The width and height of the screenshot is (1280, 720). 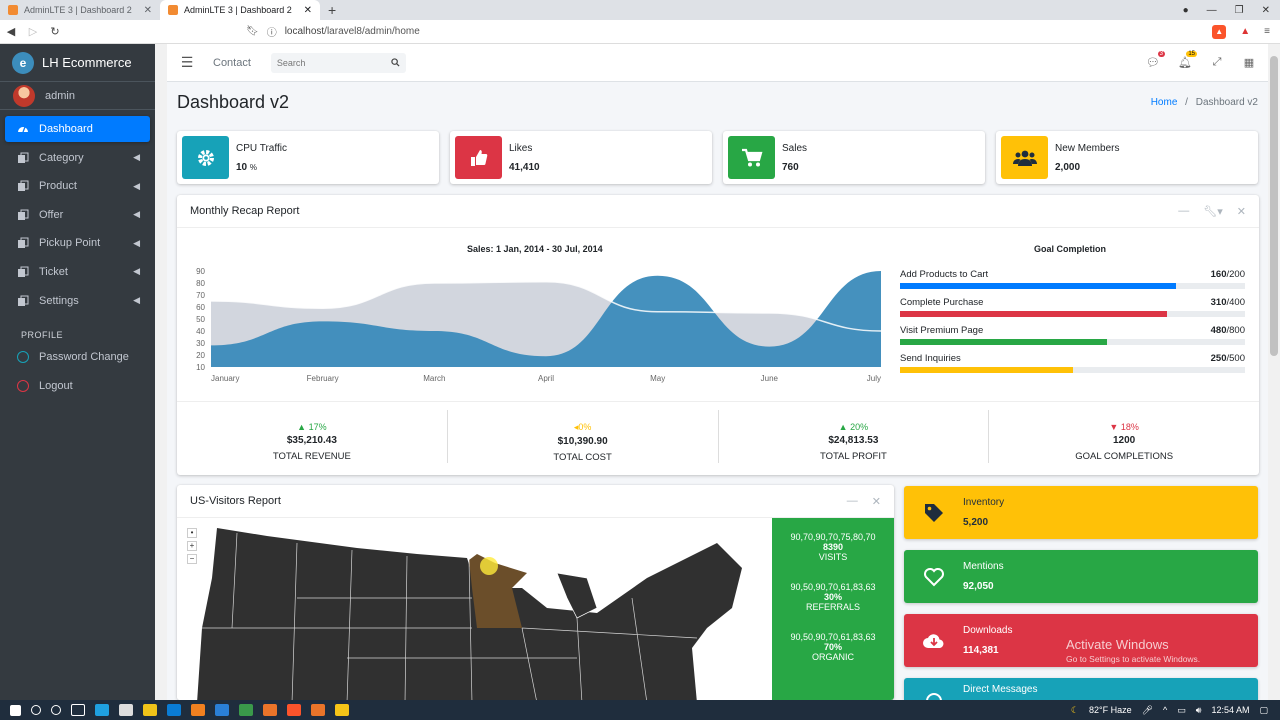 What do you see at coordinates (833, 547) in the screenshot?
I see `stat-value: 8390` at bounding box center [833, 547].